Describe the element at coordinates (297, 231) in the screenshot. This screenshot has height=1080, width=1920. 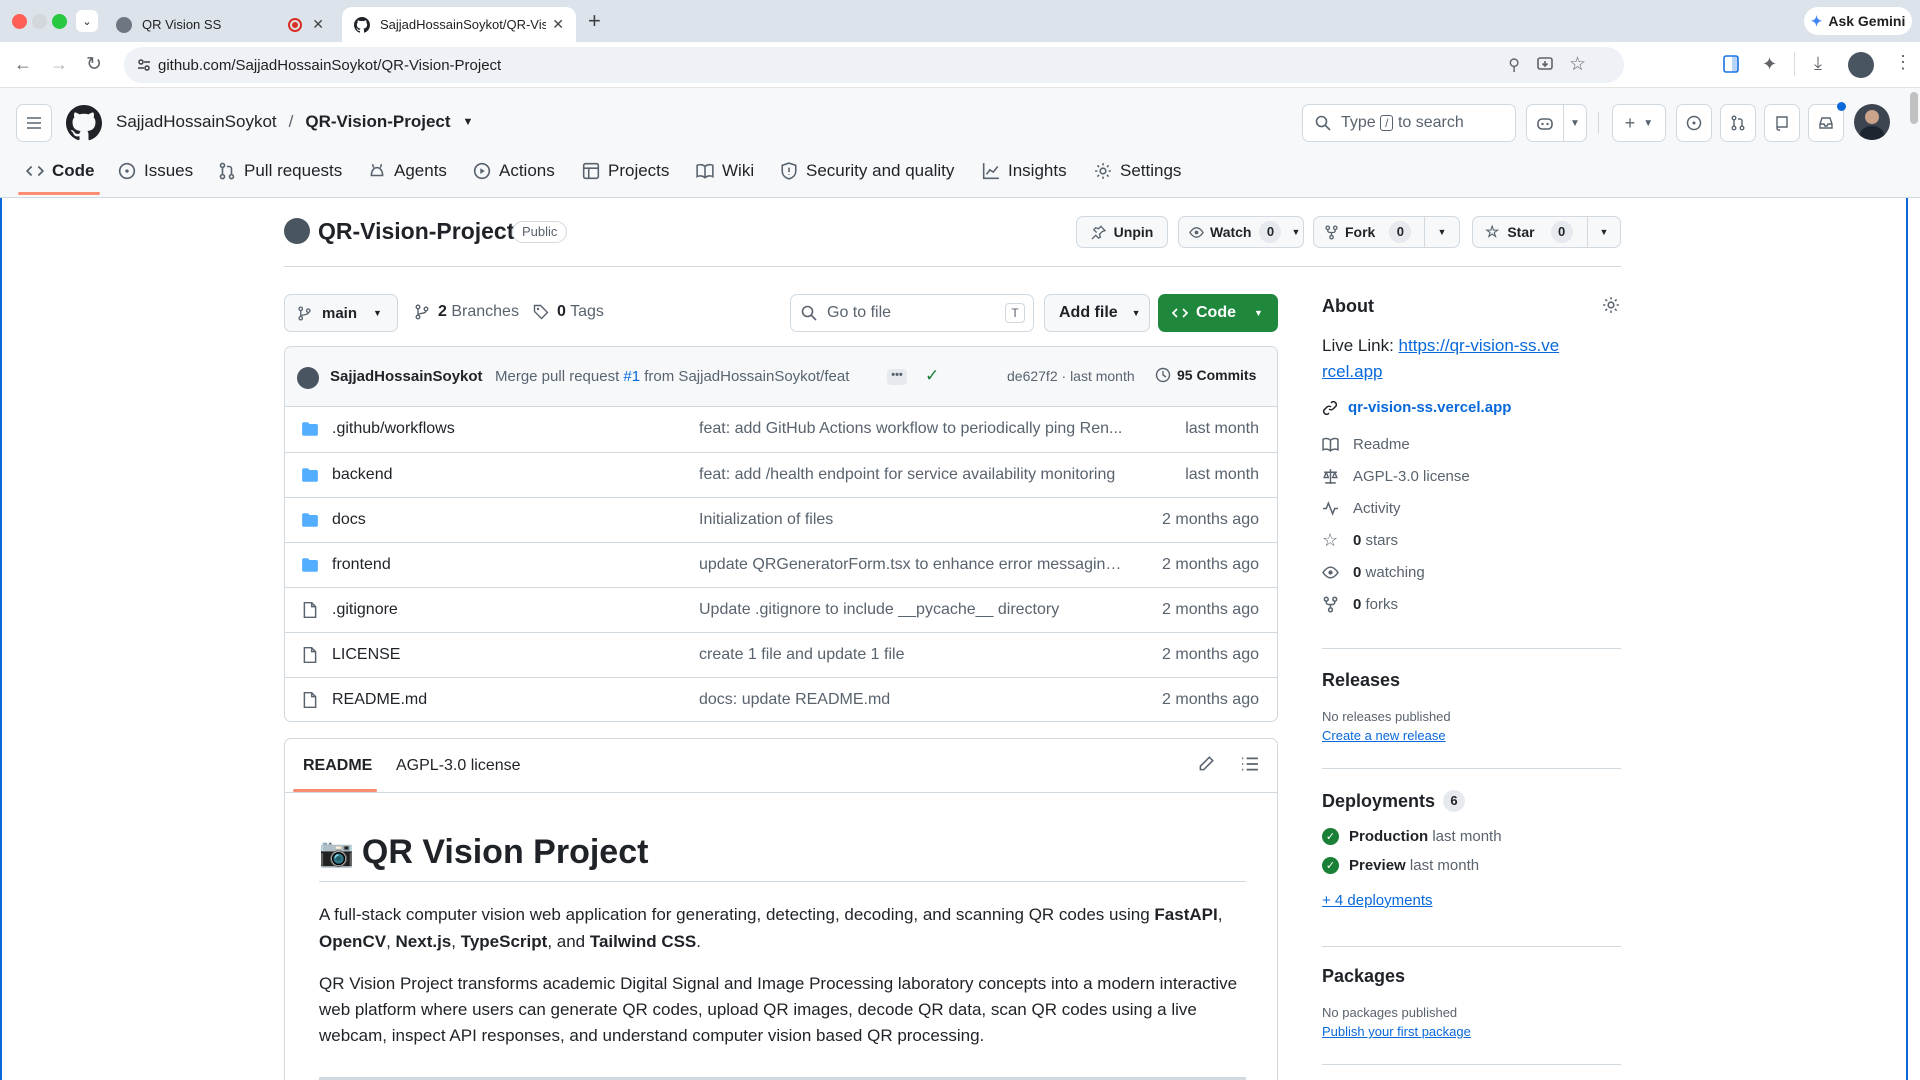
I see `owner-avatar` at that location.